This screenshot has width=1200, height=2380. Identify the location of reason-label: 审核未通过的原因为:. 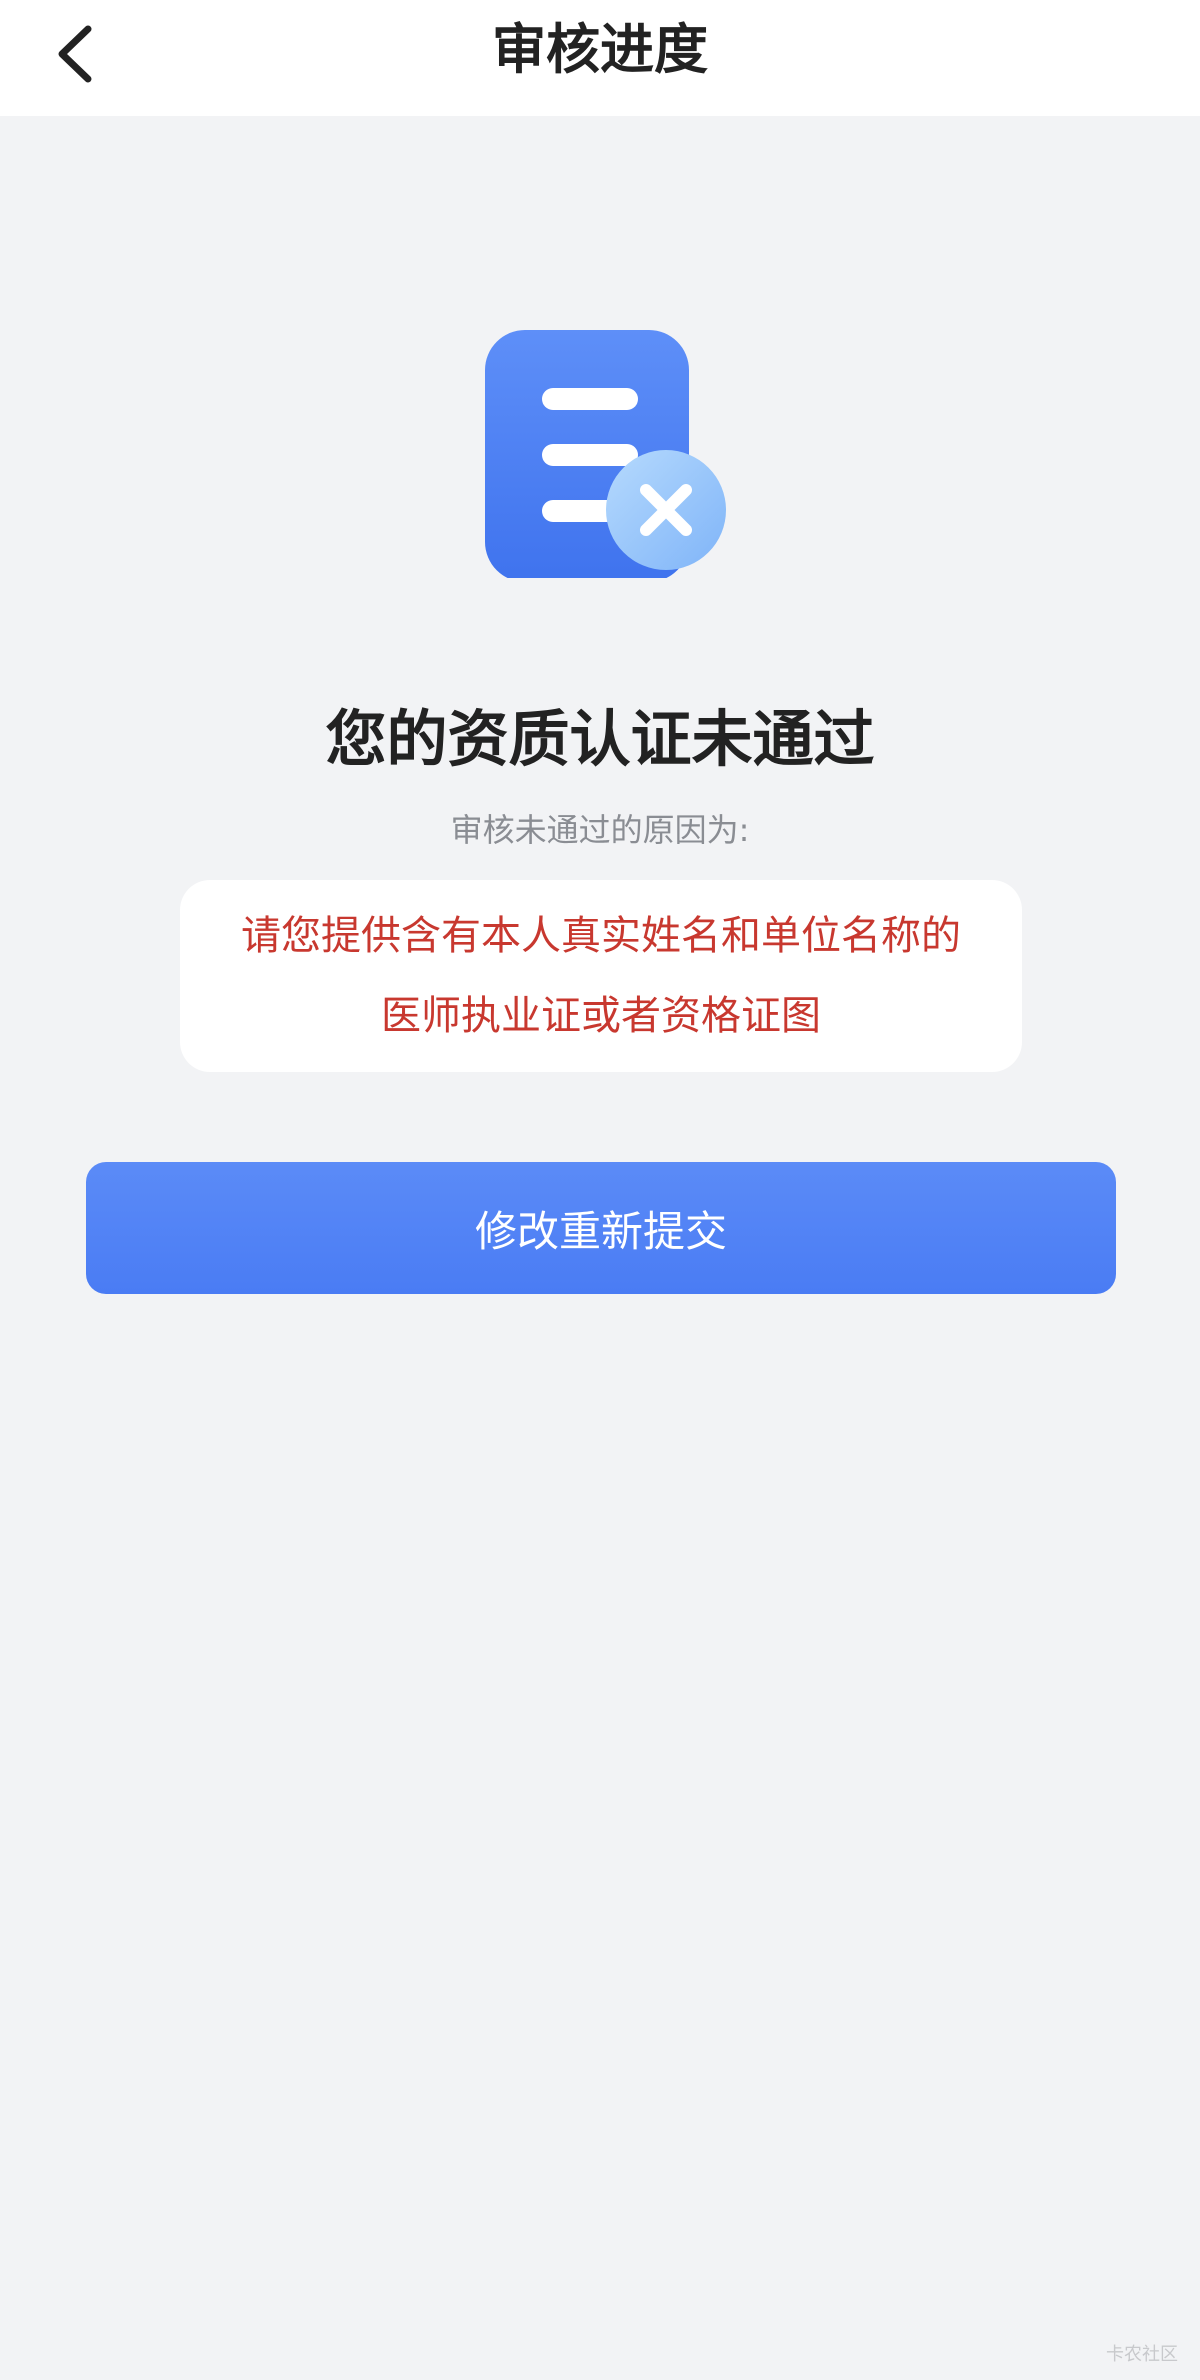
(600, 830).